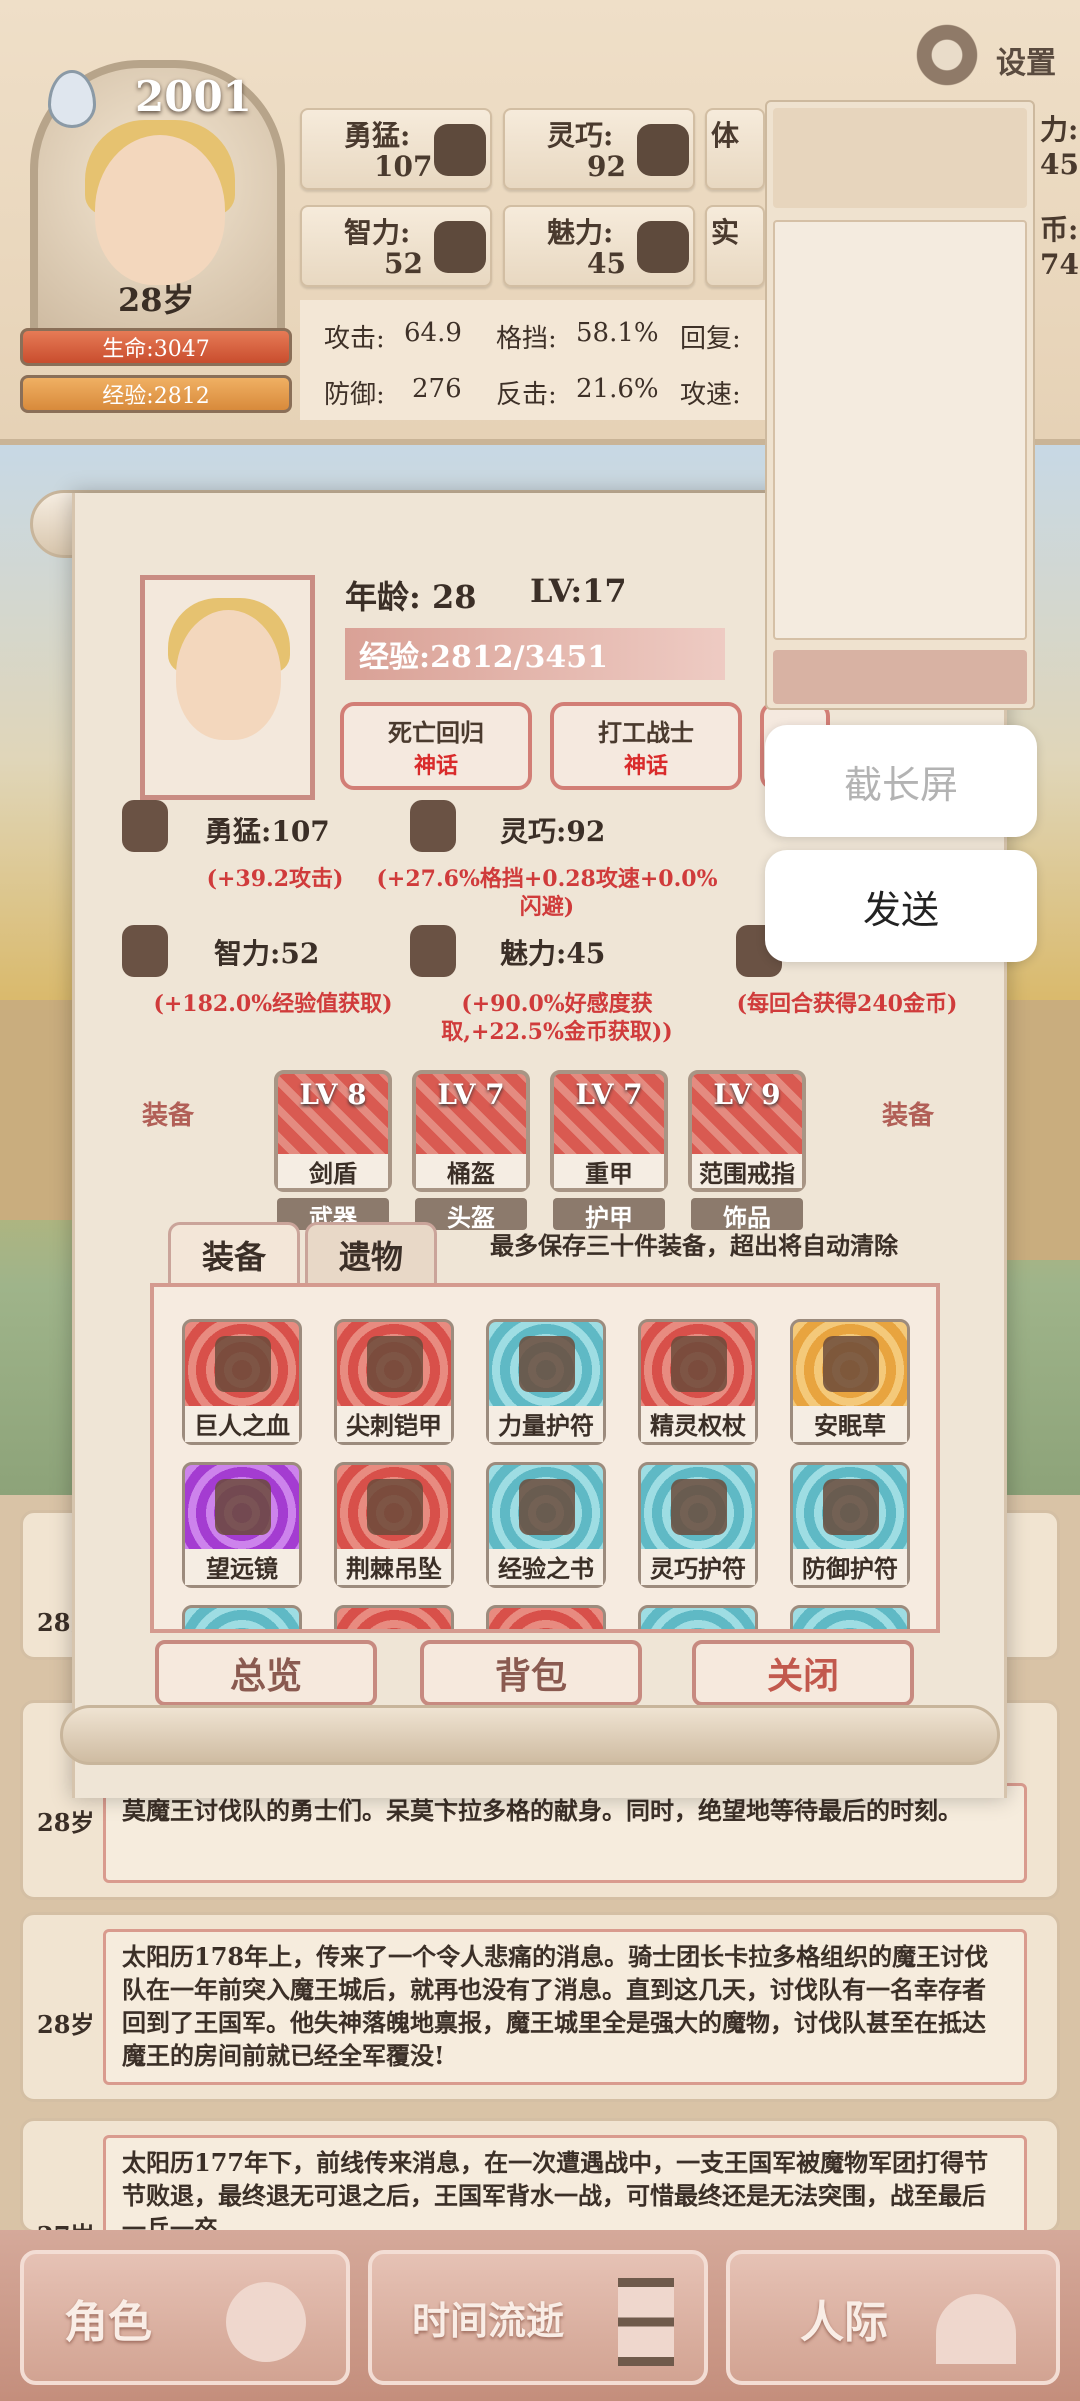 This screenshot has width=1080, height=2401. What do you see at coordinates (394, 1424) in the screenshot?
I see `item-name: 尖刺铠甲` at bounding box center [394, 1424].